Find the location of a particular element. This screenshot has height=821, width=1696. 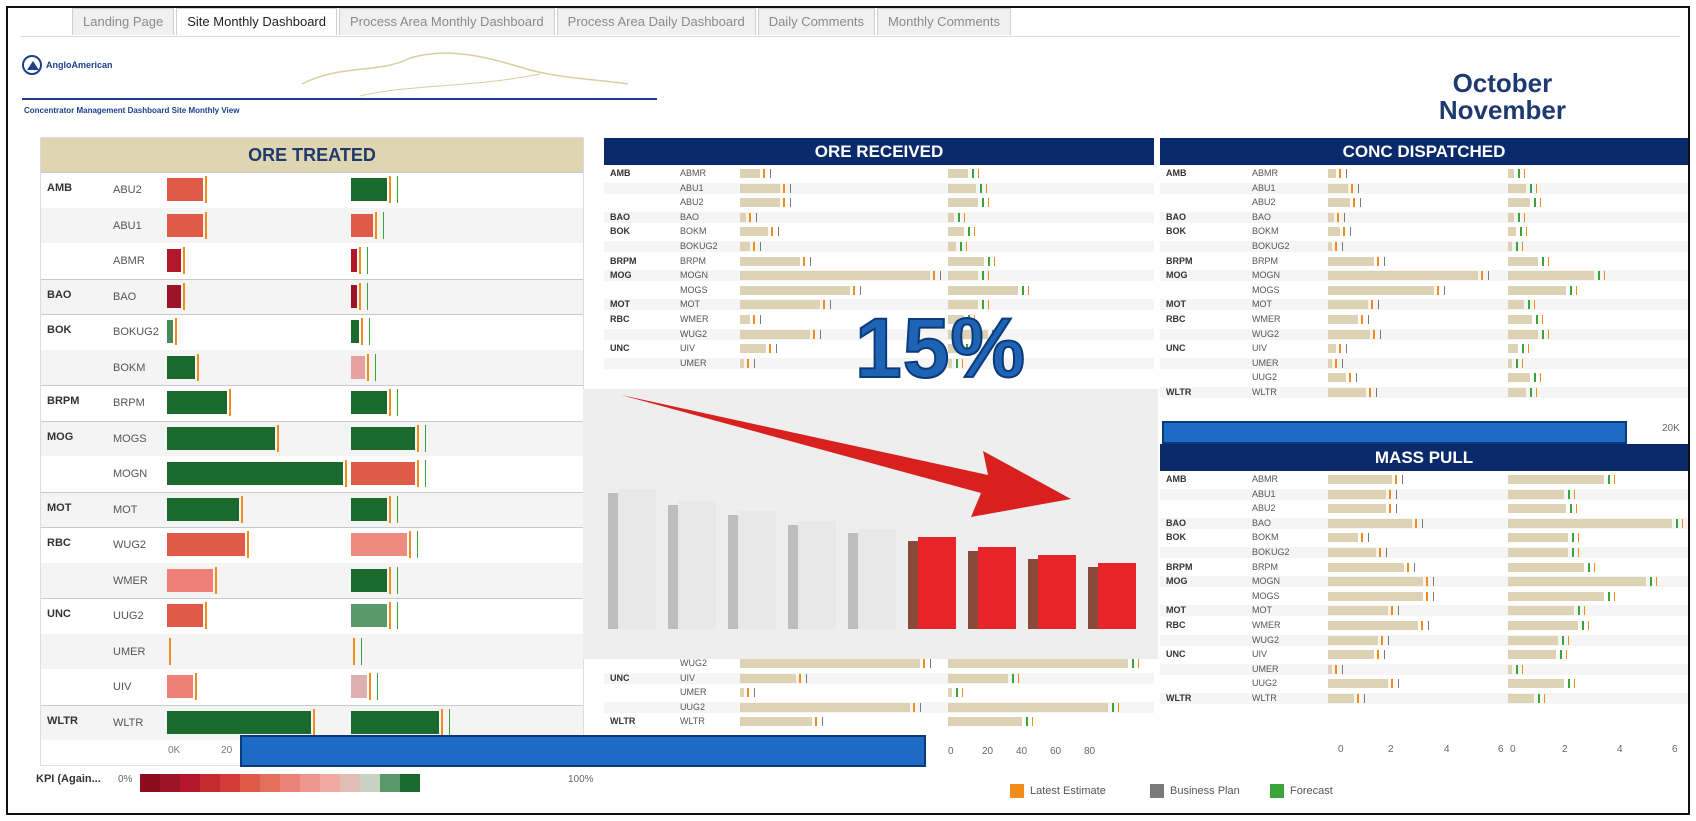

table-row: UMER is located at coordinates (312, 651).